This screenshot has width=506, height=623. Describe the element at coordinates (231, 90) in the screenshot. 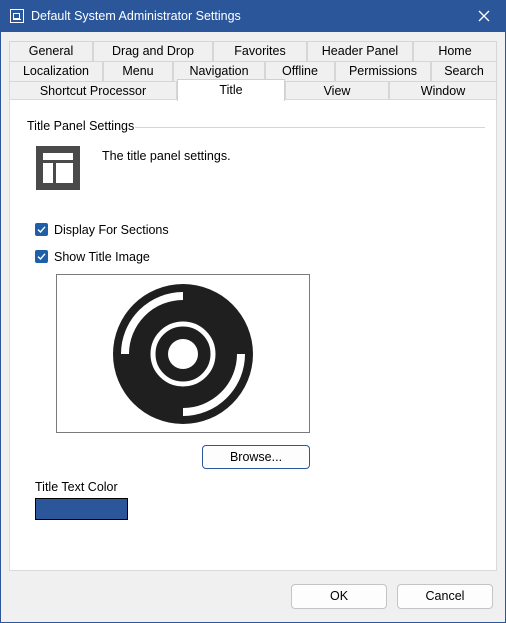

I see `tab-title: Title` at that location.